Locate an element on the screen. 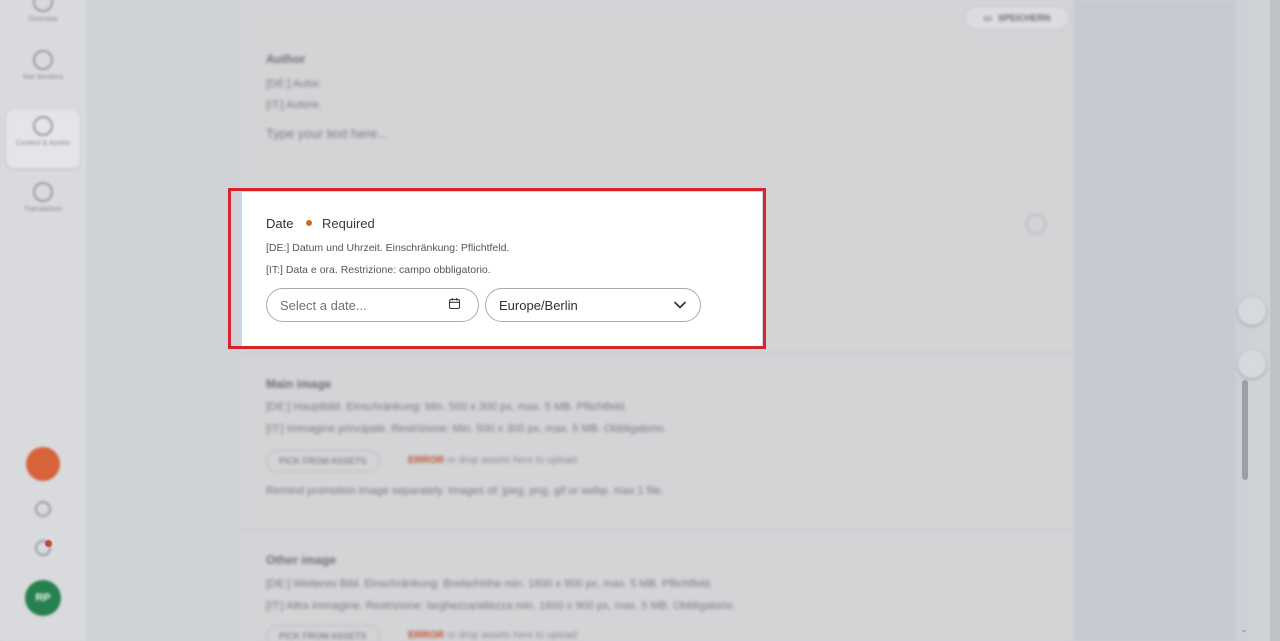 The width and height of the screenshot is (1280, 641). sidebar-item-label: Site Sections is located at coordinates (43, 77).